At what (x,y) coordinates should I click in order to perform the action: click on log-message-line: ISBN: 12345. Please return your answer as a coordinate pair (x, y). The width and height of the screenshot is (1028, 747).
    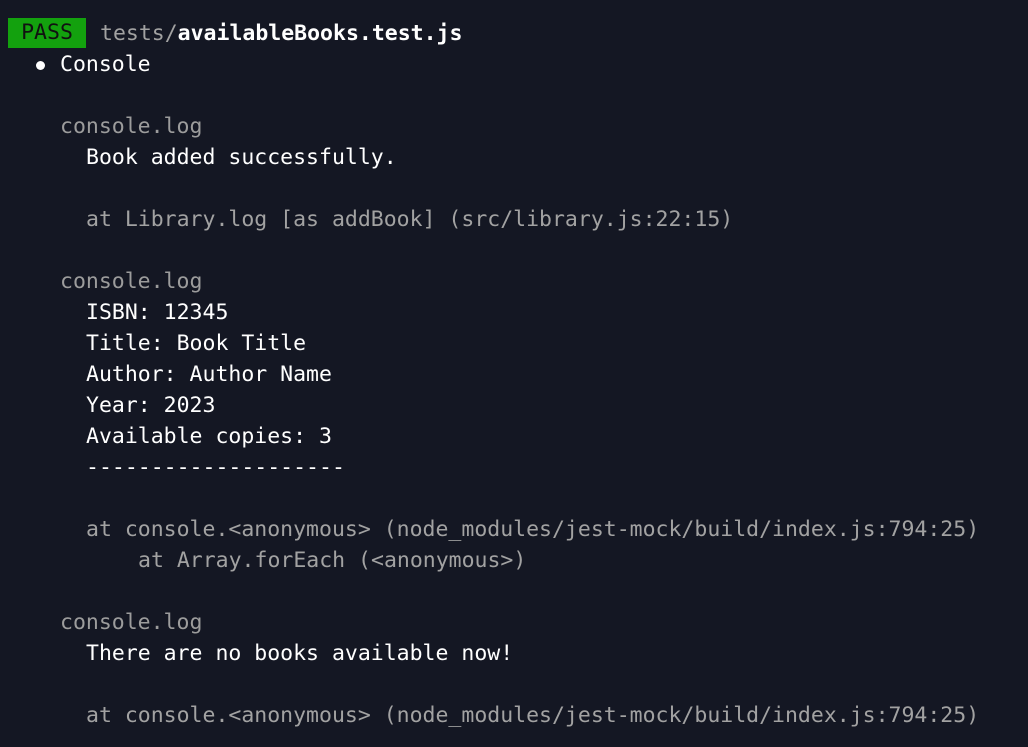
    Looking at the image, I should click on (157, 312).